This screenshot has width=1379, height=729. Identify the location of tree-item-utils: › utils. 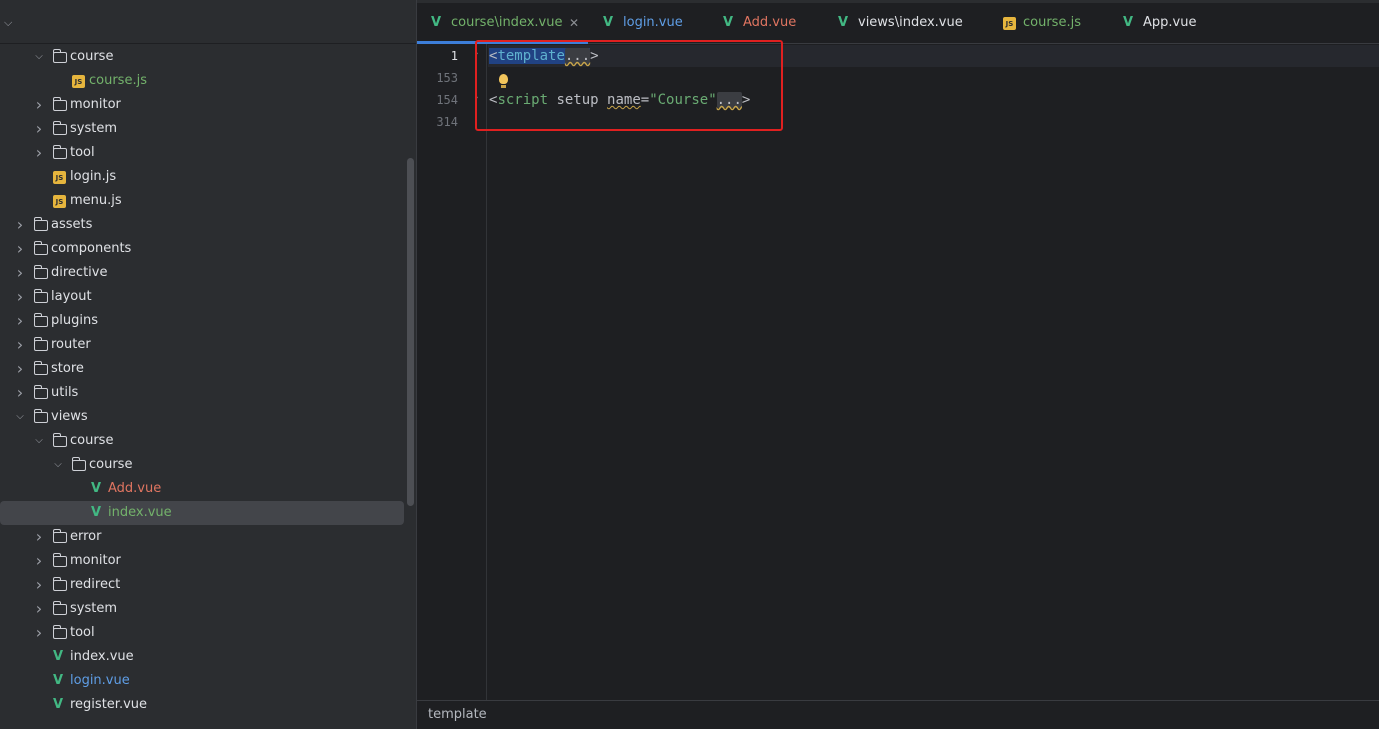
(202, 393).